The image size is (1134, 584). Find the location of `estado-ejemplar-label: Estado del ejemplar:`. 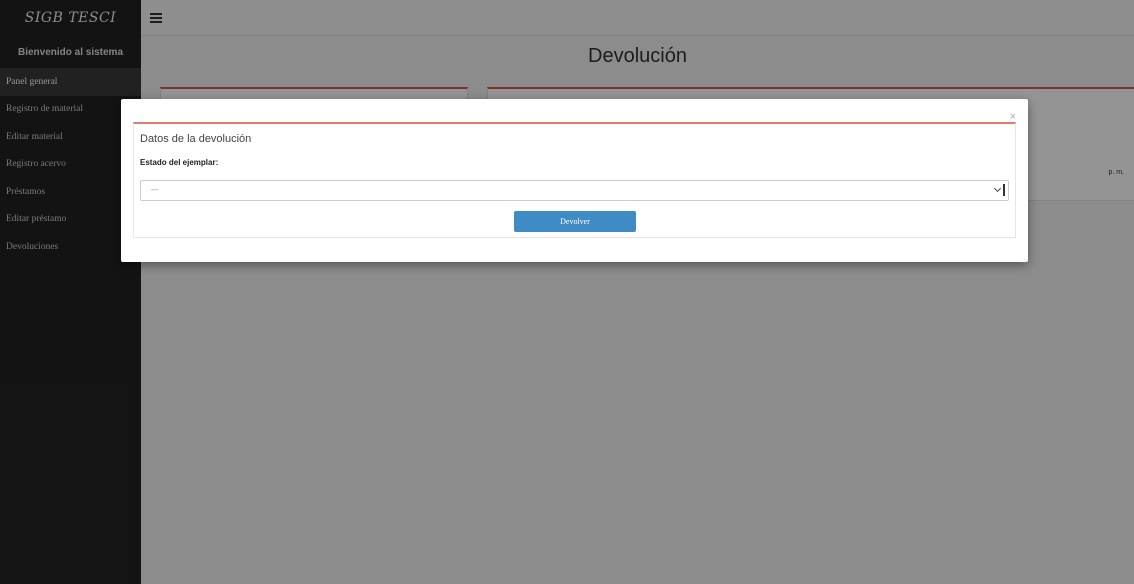

estado-ejemplar-label: Estado del ejemplar: is located at coordinates (179, 162).